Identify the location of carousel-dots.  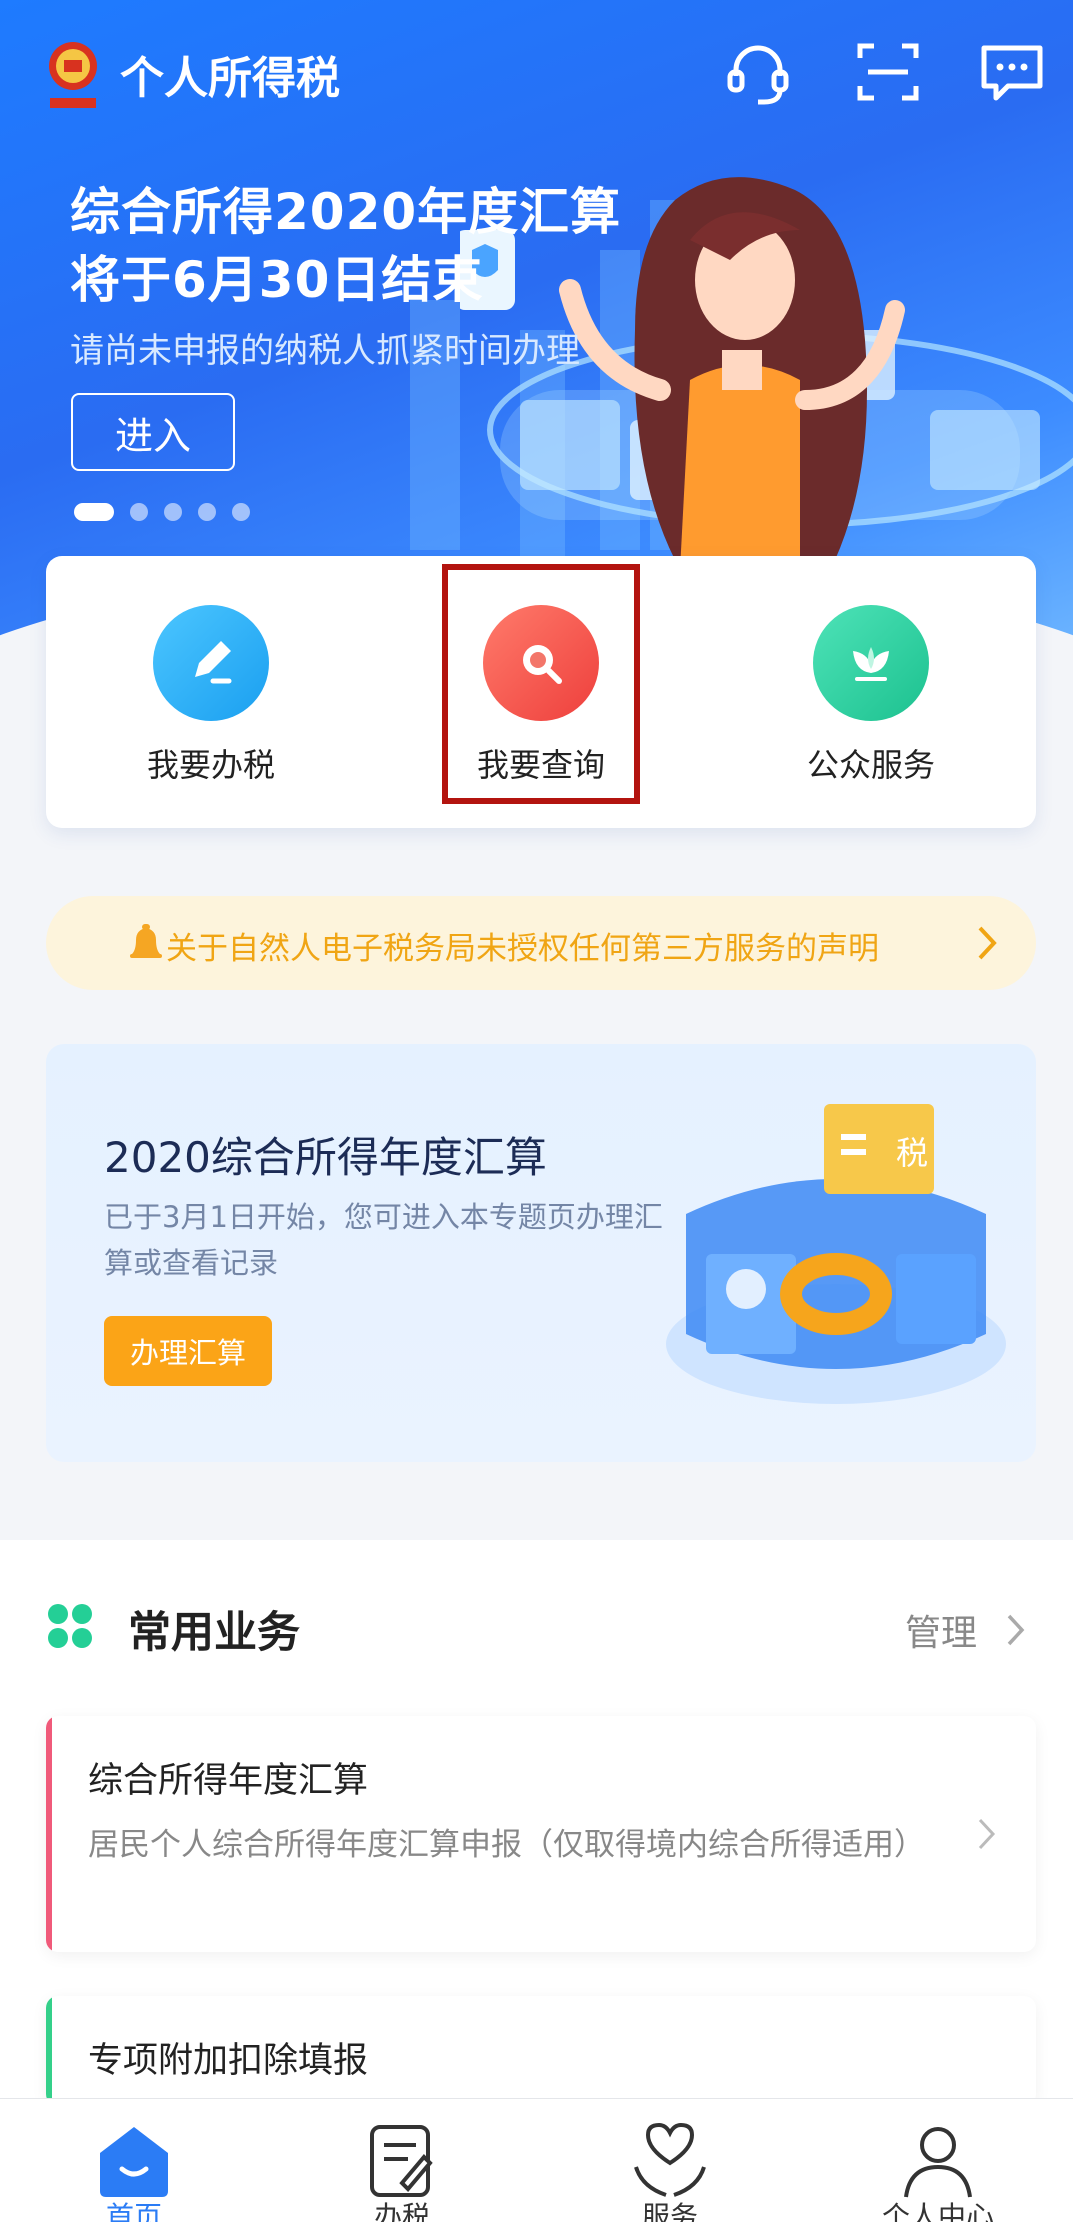
(162, 512).